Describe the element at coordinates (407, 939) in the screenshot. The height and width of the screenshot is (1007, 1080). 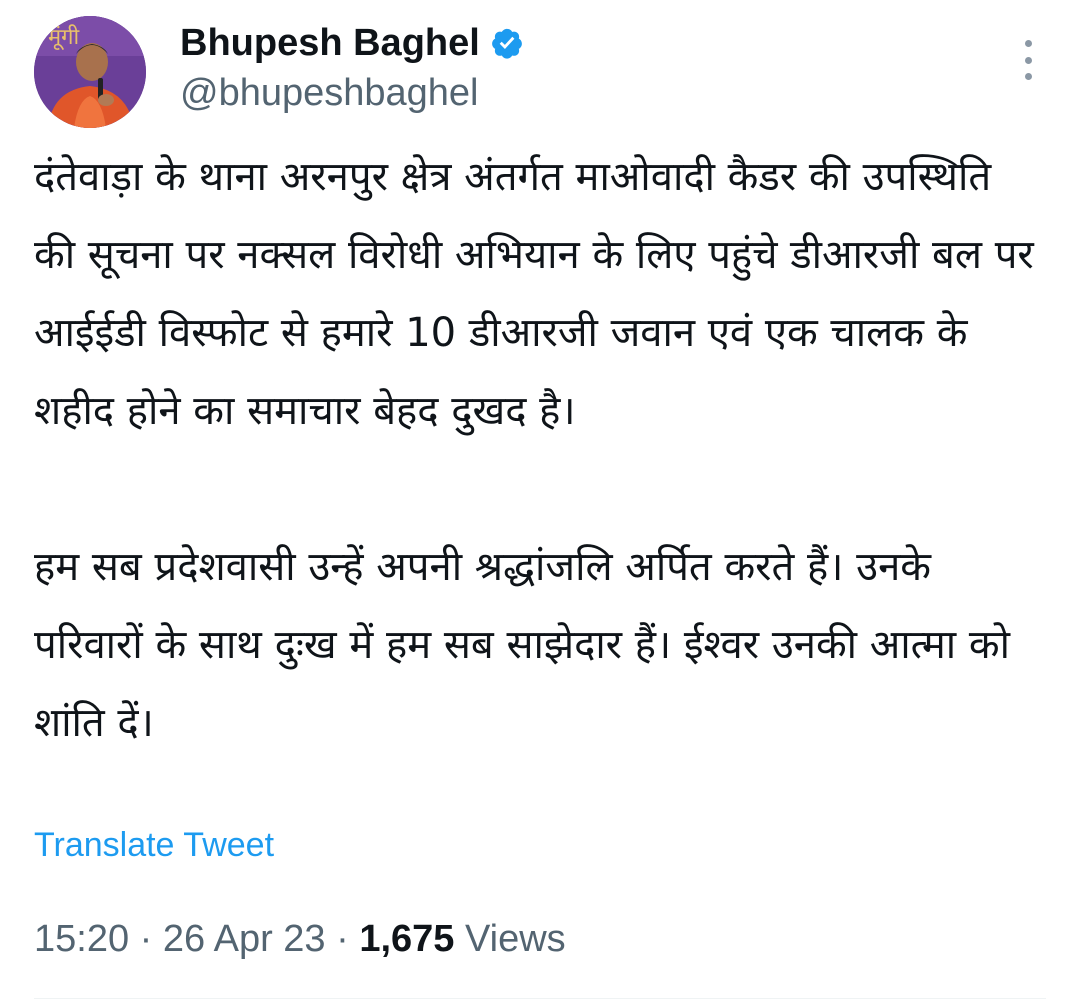
I see `views-count: 1,675` at that location.